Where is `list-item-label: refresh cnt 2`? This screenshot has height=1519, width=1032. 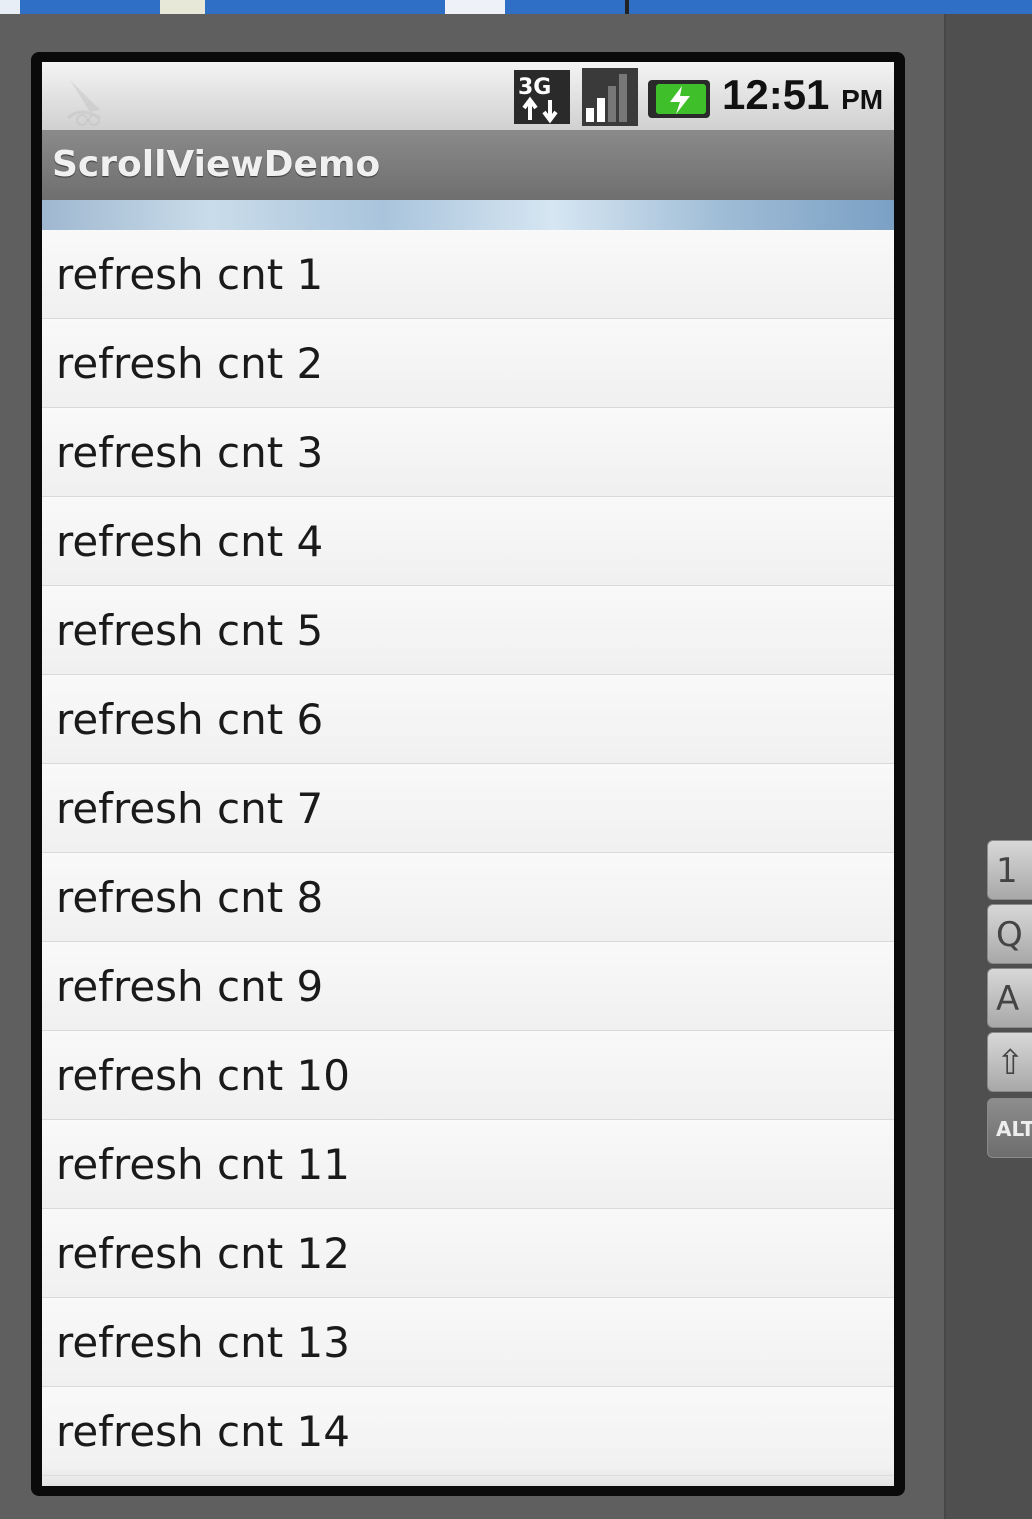 list-item-label: refresh cnt 2 is located at coordinates (190, 363).